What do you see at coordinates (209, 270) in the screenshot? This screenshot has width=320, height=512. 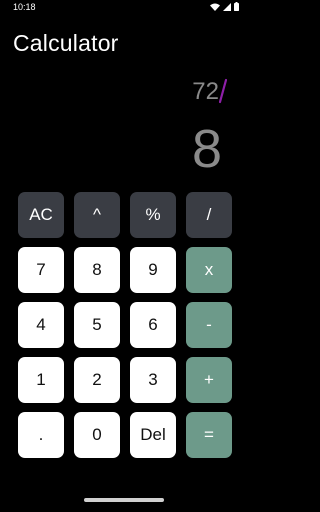 I see `multiply-button: x` at bounding box center [209, 270].